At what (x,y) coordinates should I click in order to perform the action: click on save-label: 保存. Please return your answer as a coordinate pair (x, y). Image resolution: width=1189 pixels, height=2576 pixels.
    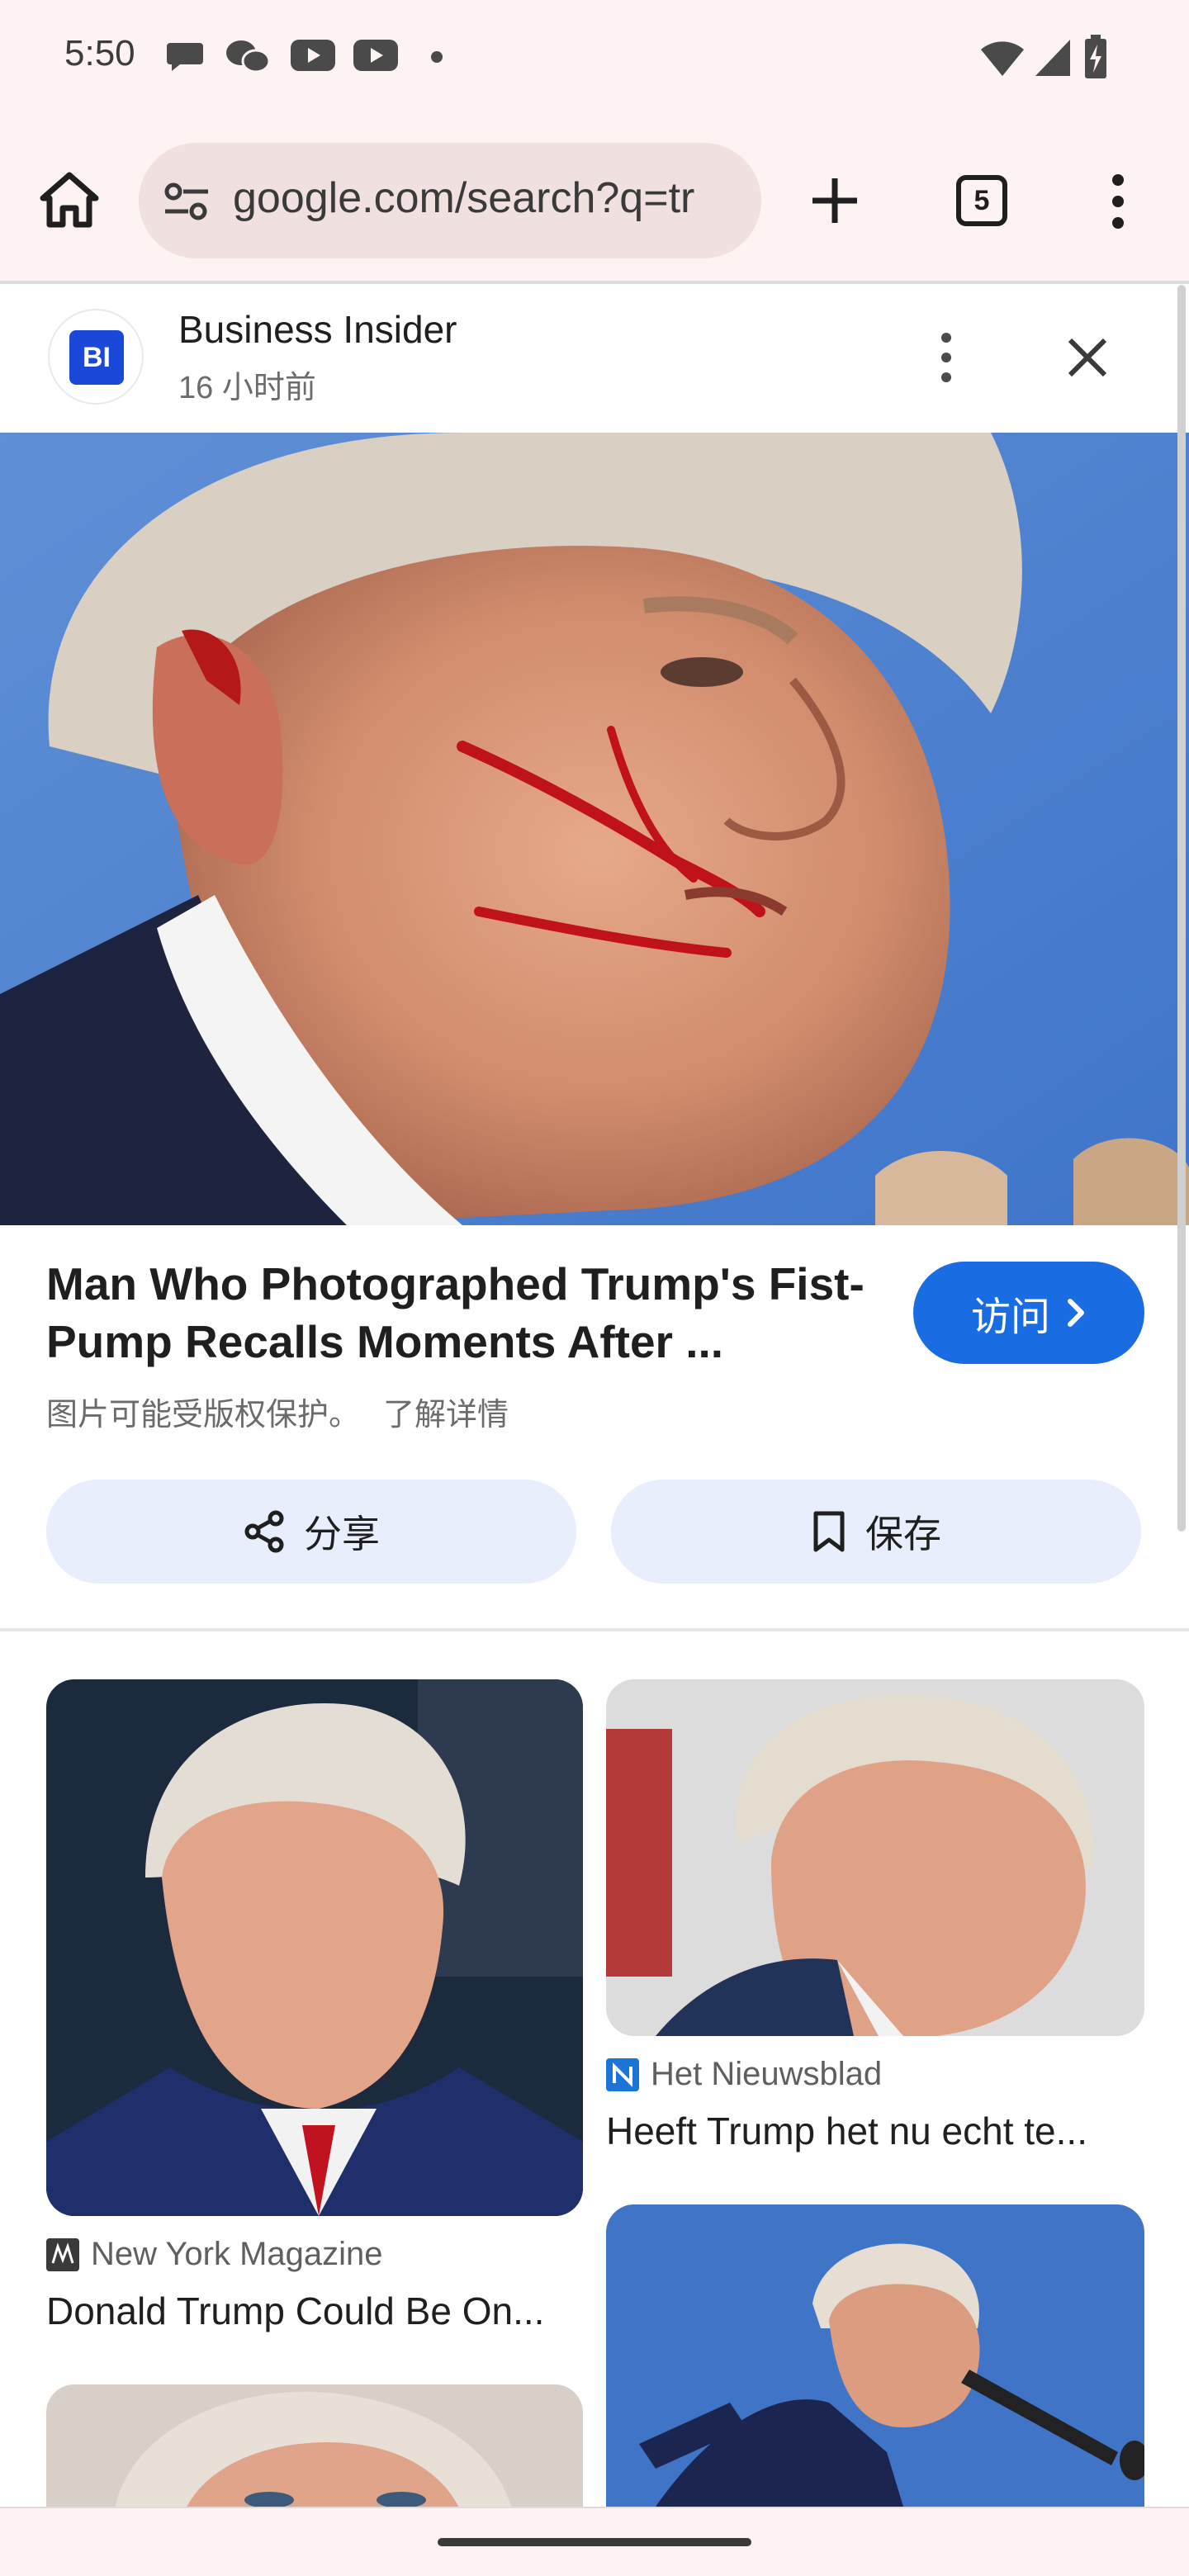
    Looking at the image, I should click on (903, 1534).